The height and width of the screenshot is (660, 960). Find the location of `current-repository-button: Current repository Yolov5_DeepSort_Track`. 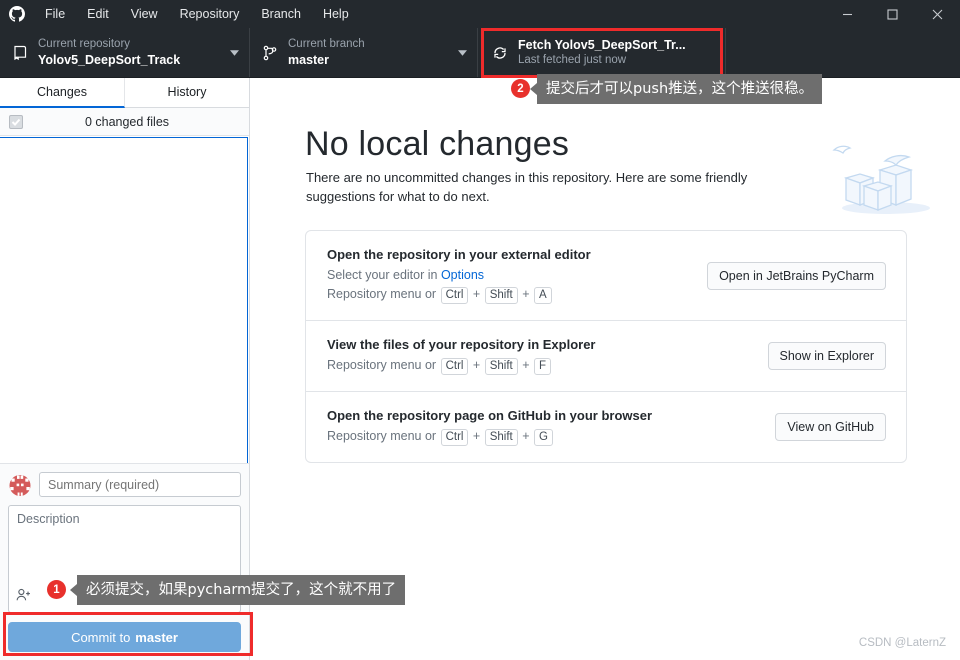

current-repository-button: Current repository Yolov5_DeepSort_Track is located at coordinates (125, 52).